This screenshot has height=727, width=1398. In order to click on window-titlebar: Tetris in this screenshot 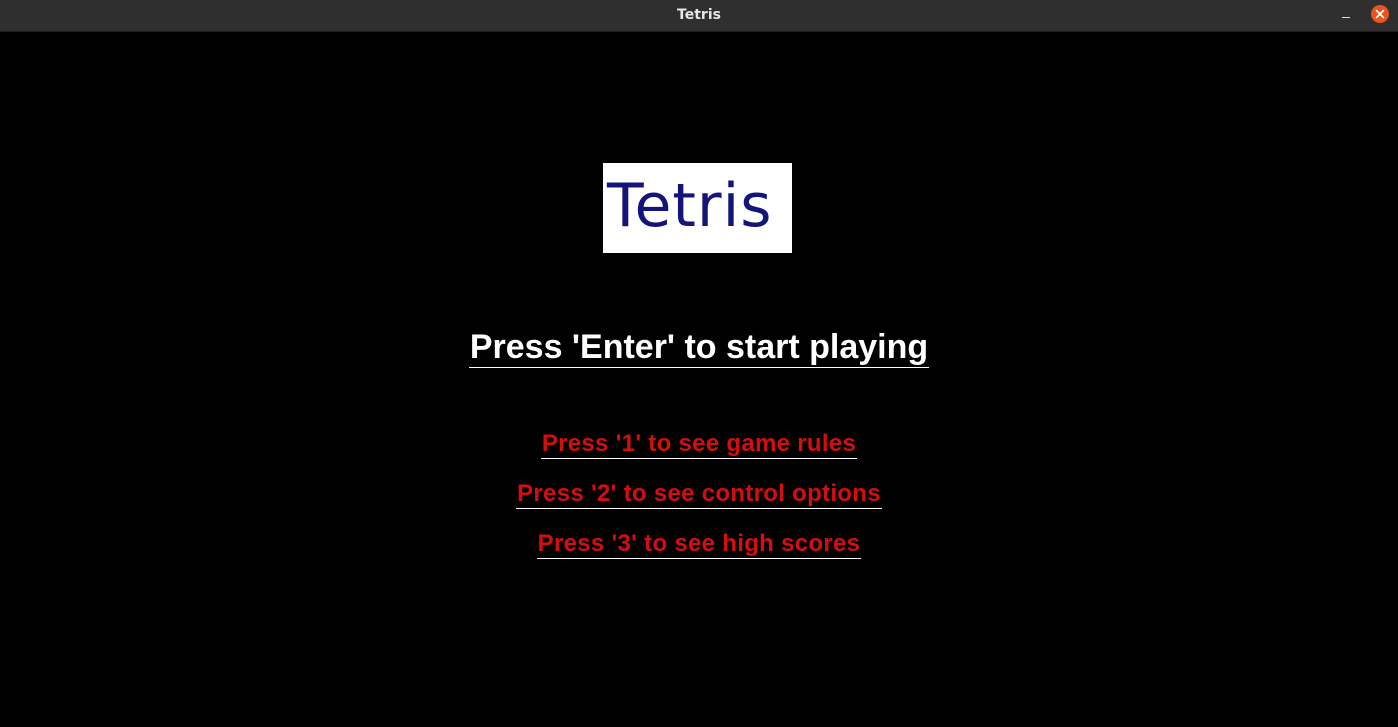, I will do `click(699, 16)`.